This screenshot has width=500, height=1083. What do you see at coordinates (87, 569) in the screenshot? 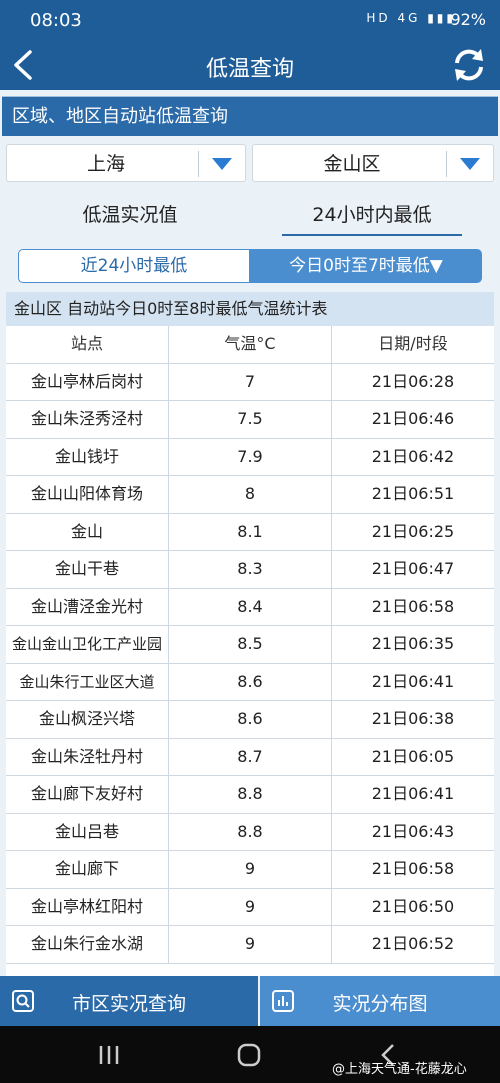
I see `station-name-cell: 金山干巷` at bounding box center [87, 569].